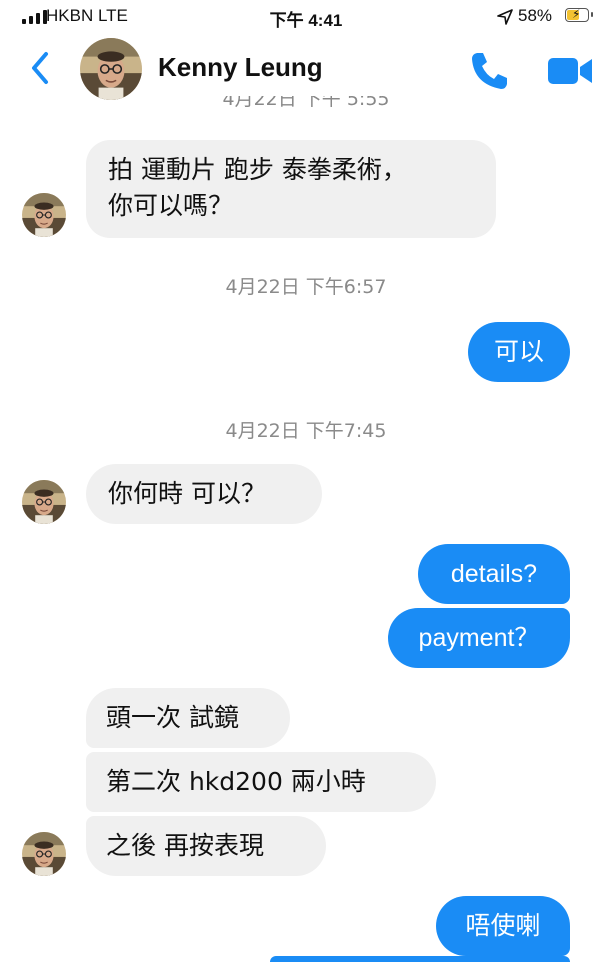  I want to click on phone-icon, so click(490, 70).